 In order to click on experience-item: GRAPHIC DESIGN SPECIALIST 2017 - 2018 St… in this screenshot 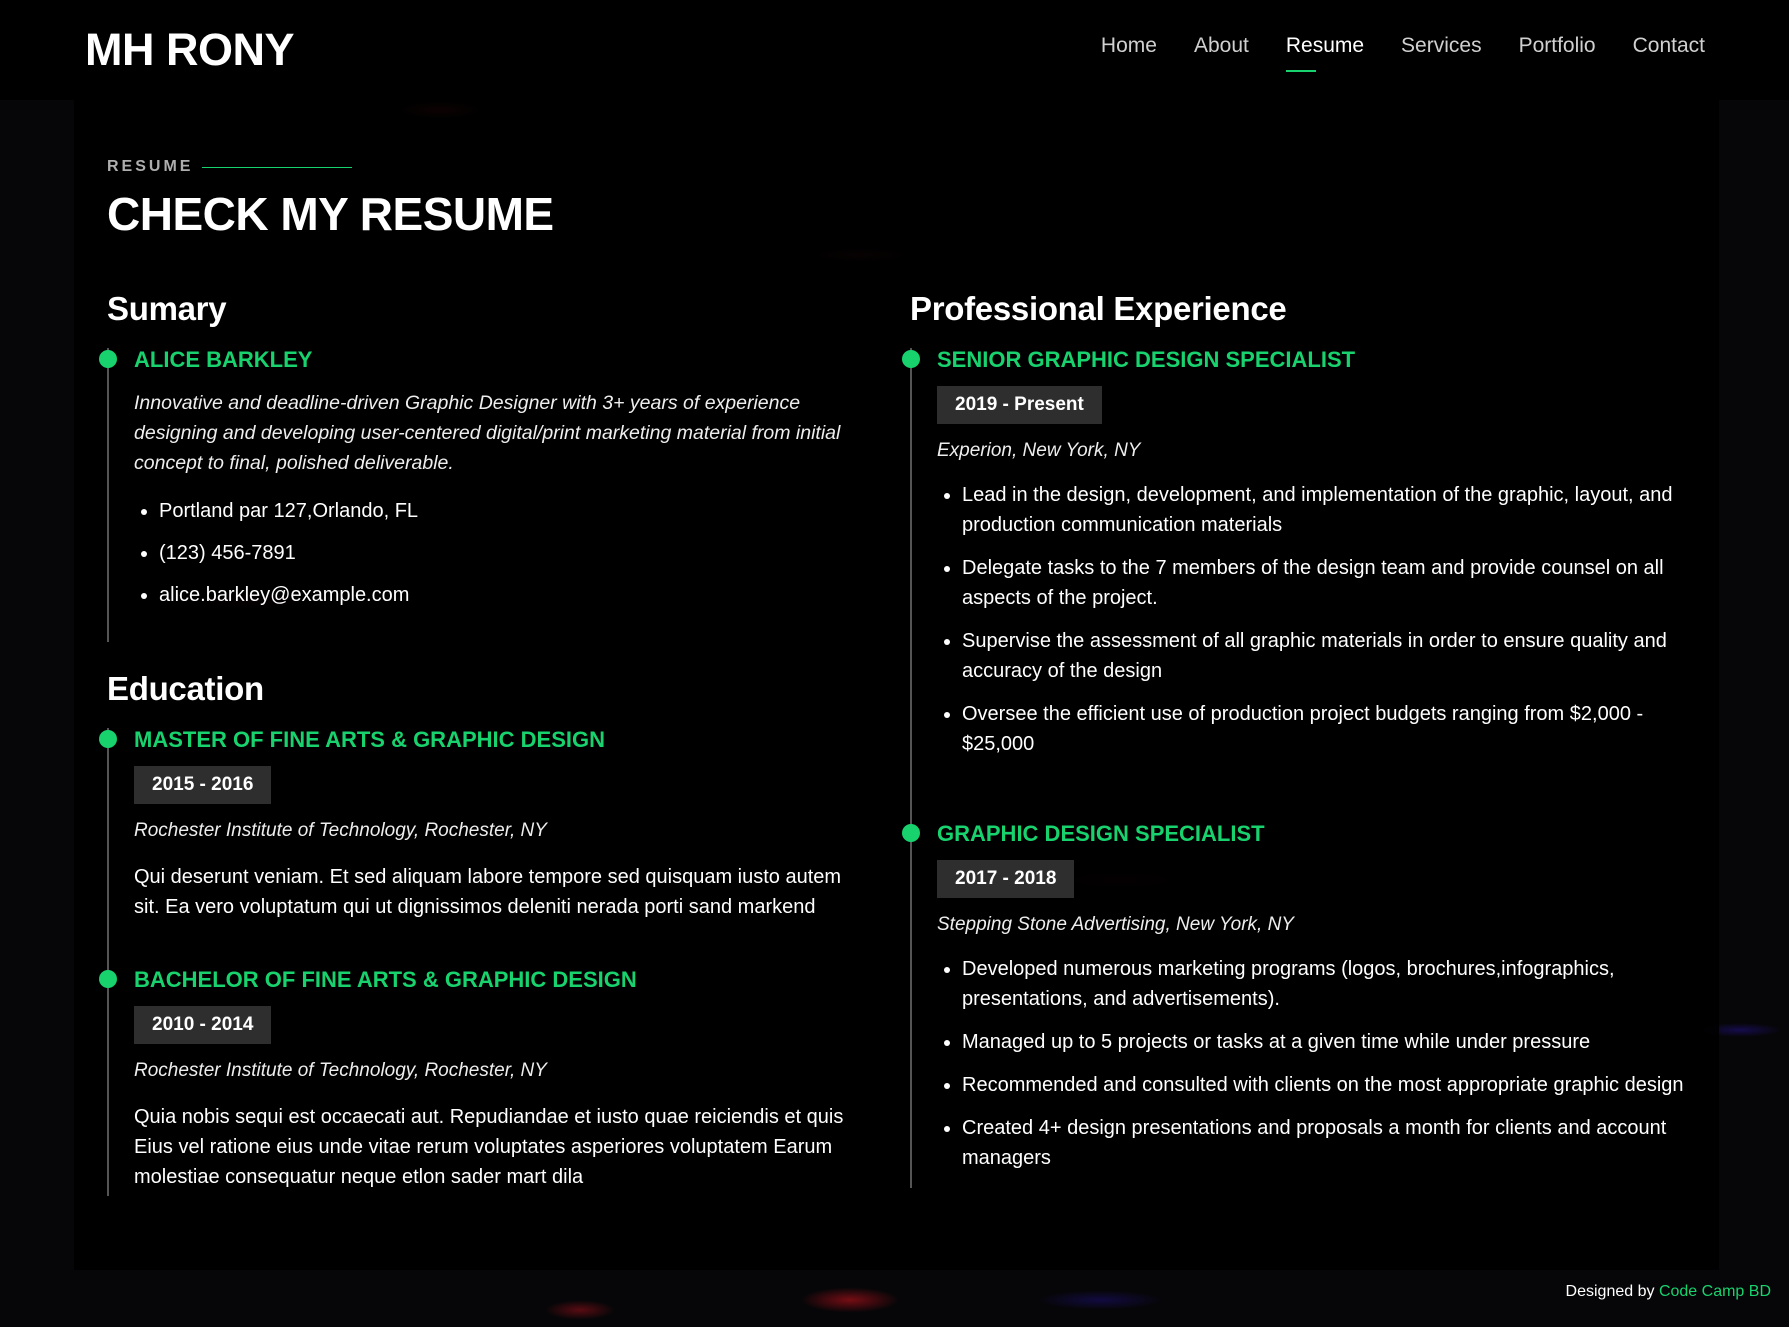, I will do `click(1296, 1004)`.